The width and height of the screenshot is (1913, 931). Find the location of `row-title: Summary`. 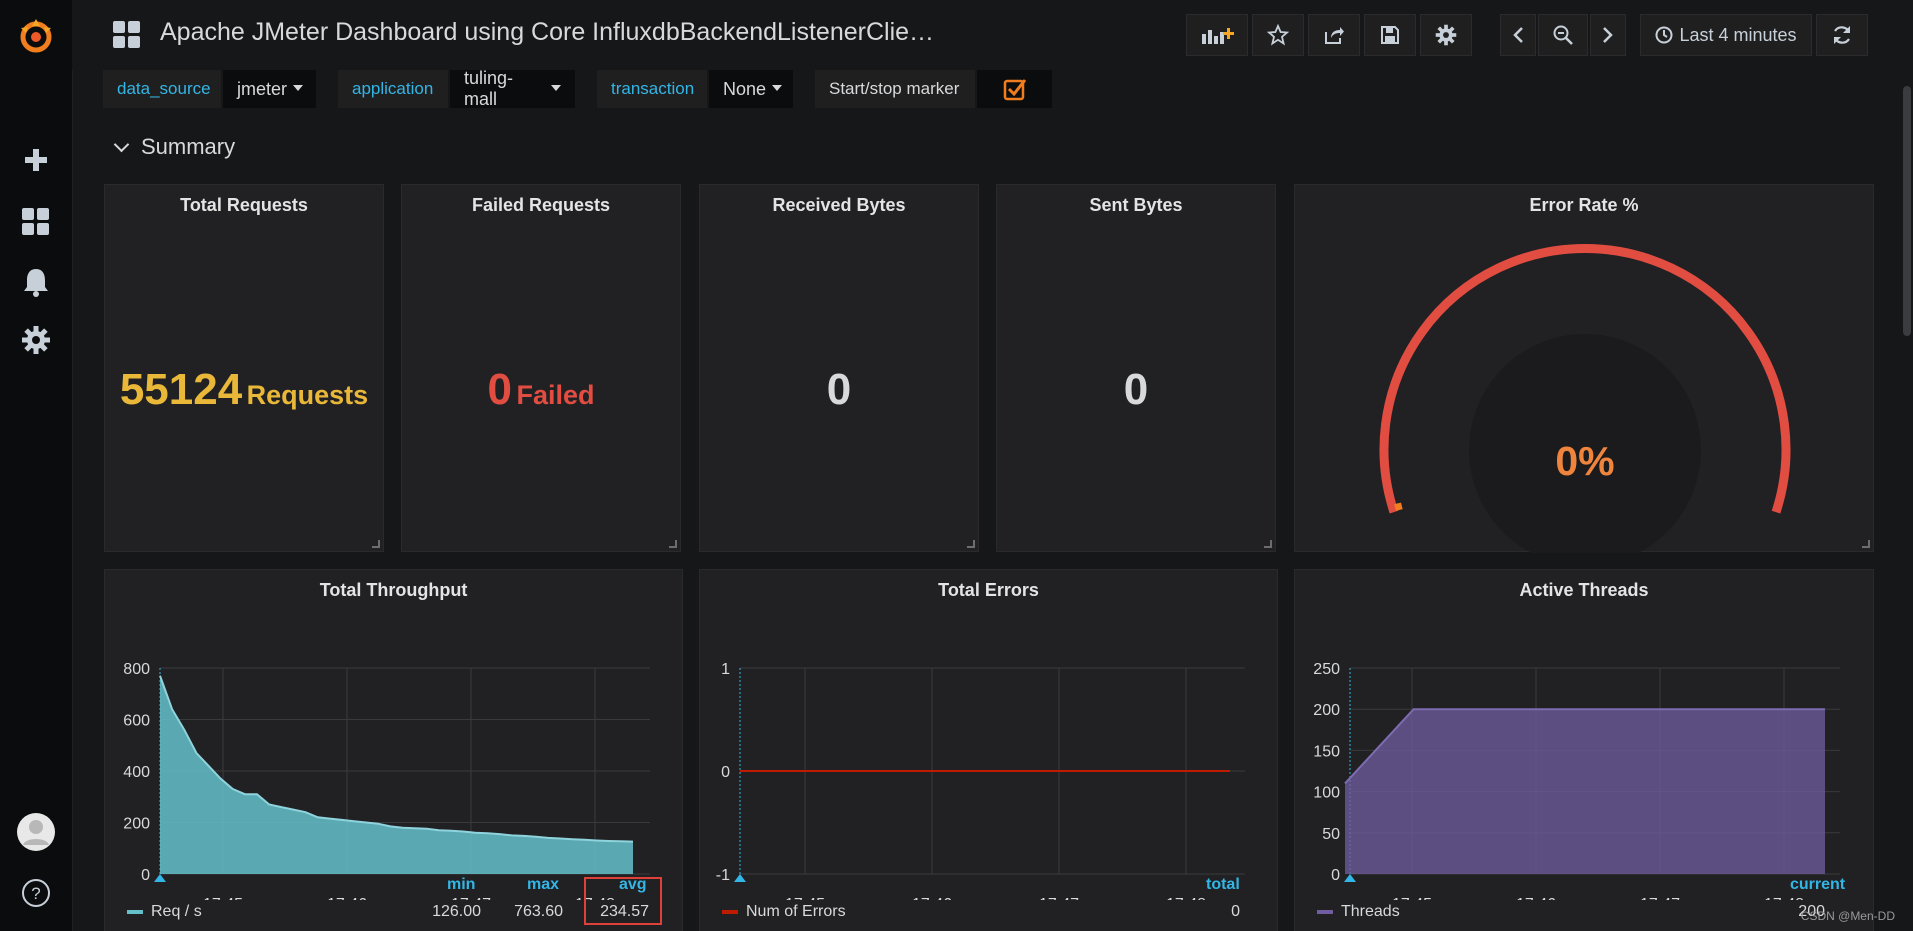

row-title: Summary is located at coordinates (188, 146).